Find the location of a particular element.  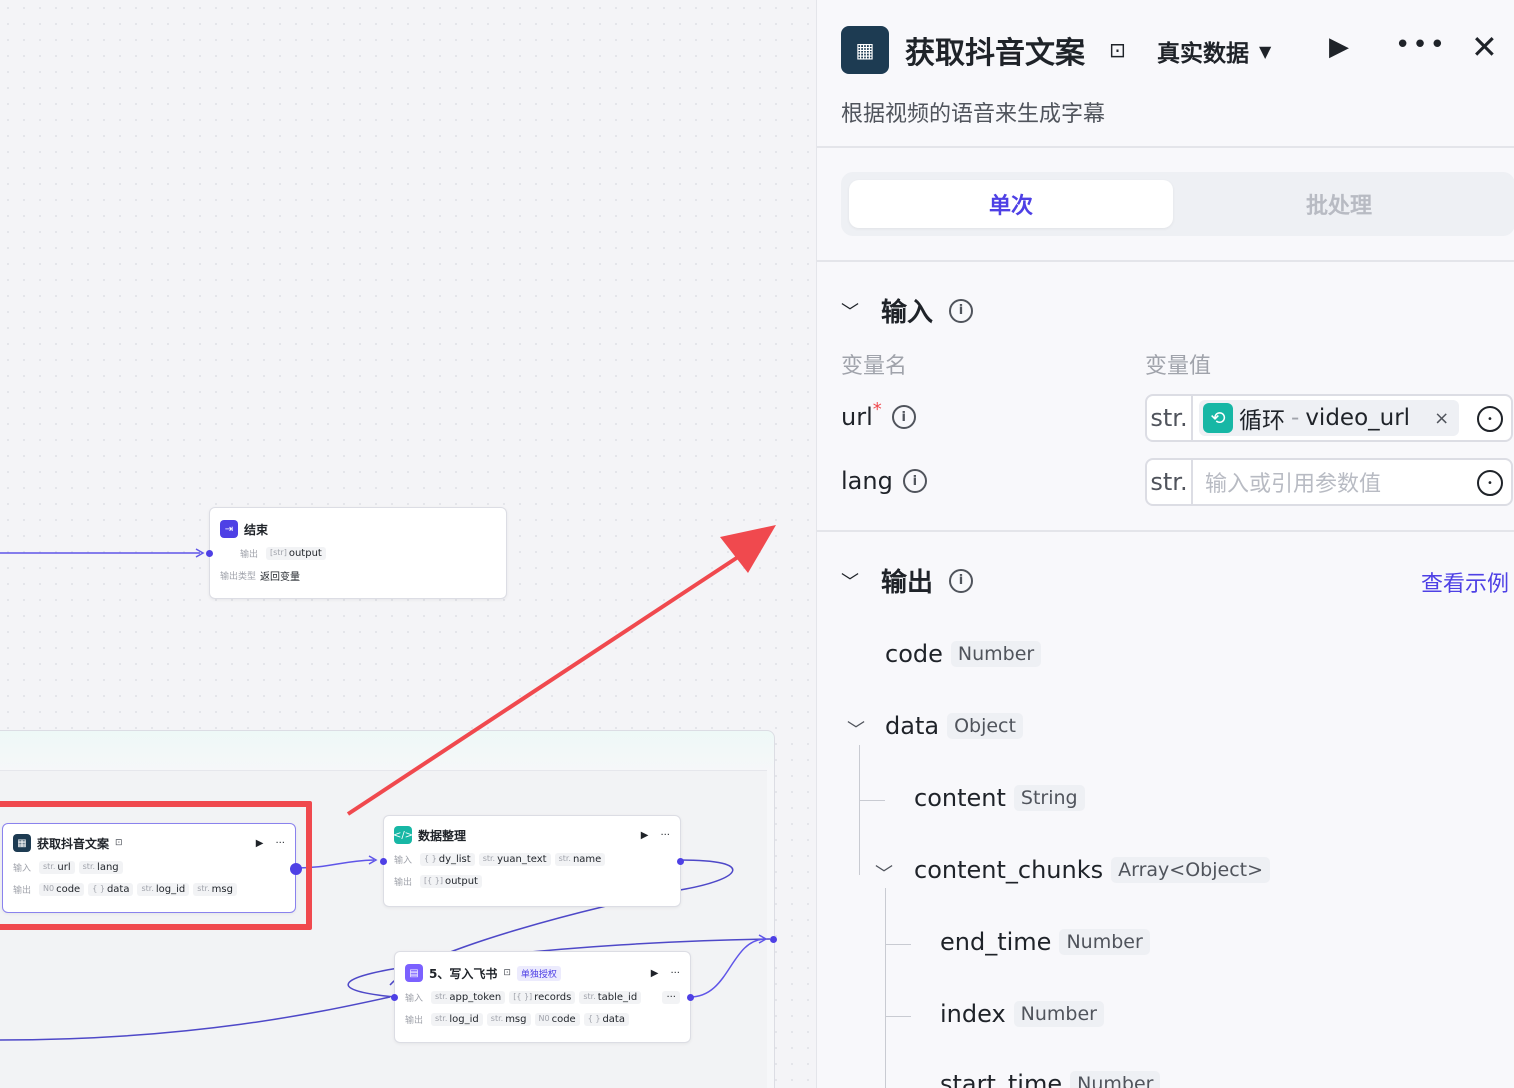

required-mark: * is located at coordinates (877, 409).